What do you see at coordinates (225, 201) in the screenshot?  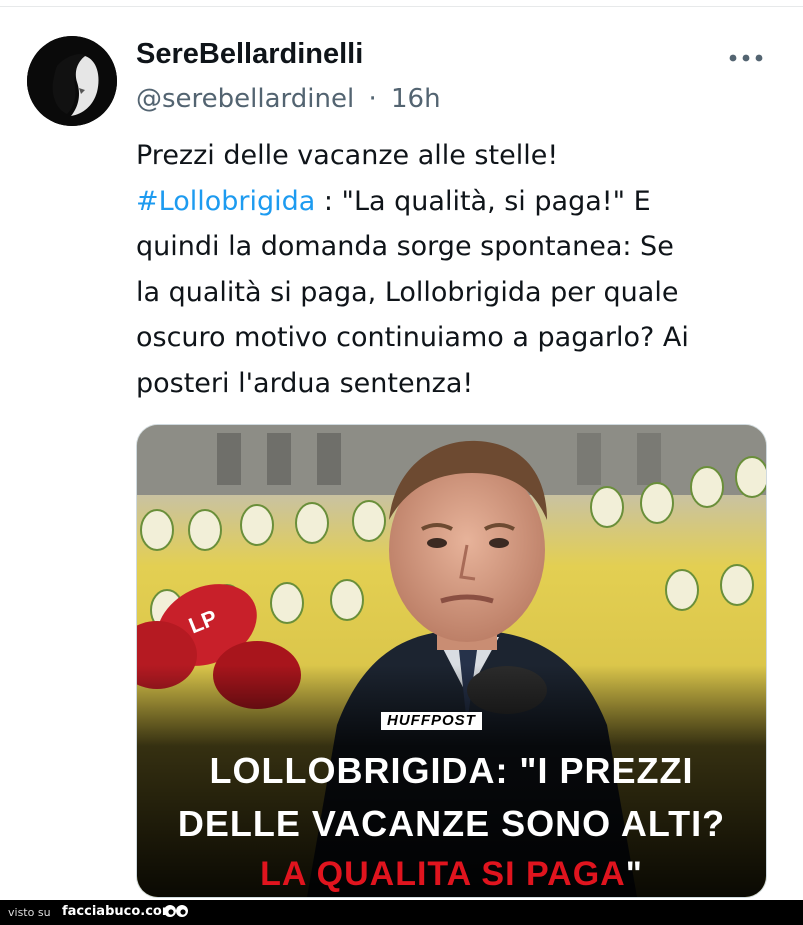 I see `hashtag-link: #Lollobrigida` at bounding box center [225, 201].